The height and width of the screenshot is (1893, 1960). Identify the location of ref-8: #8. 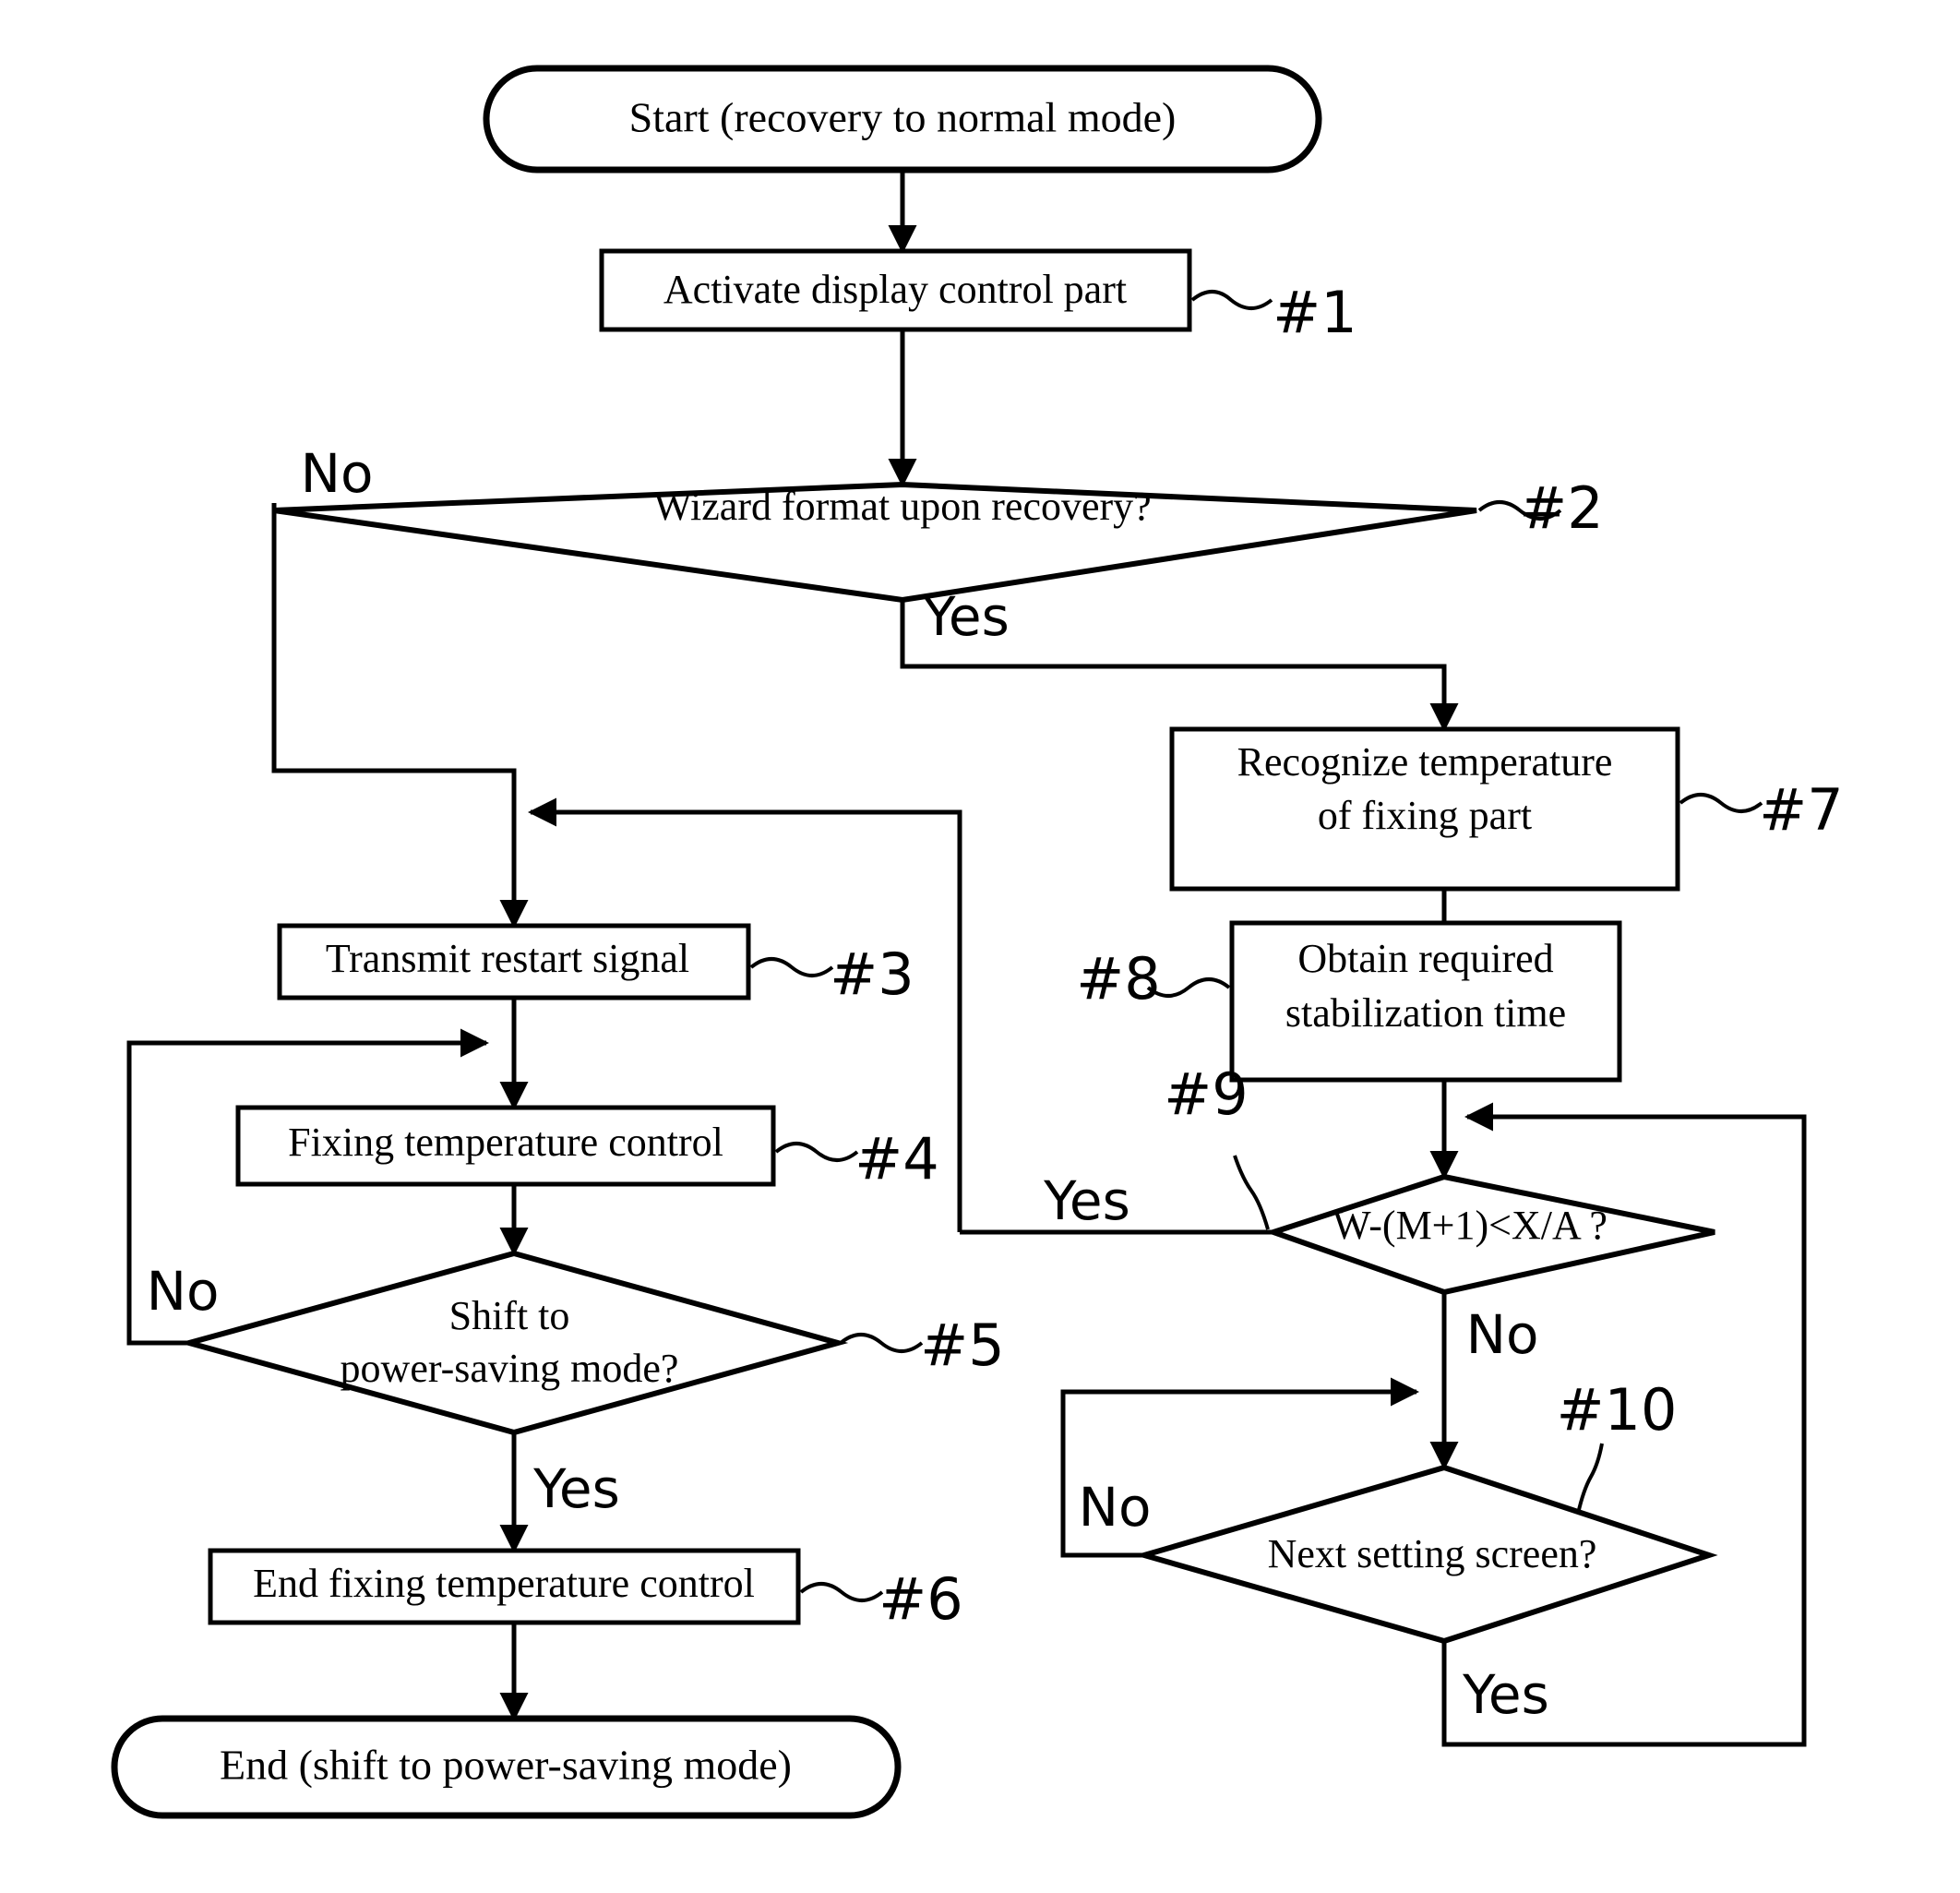
(1118, 978).